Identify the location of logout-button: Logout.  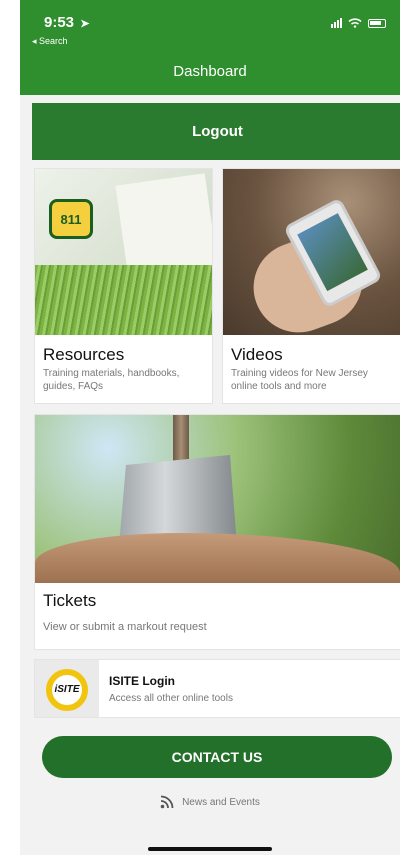
(216, 131).